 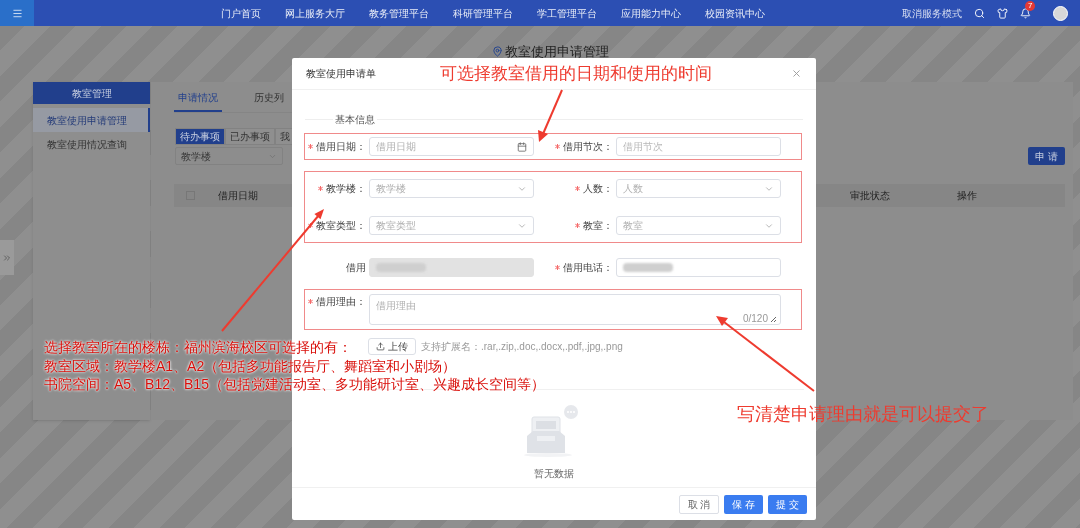 I want to click on select-field: 教学楼, so click(x=451, y=188).